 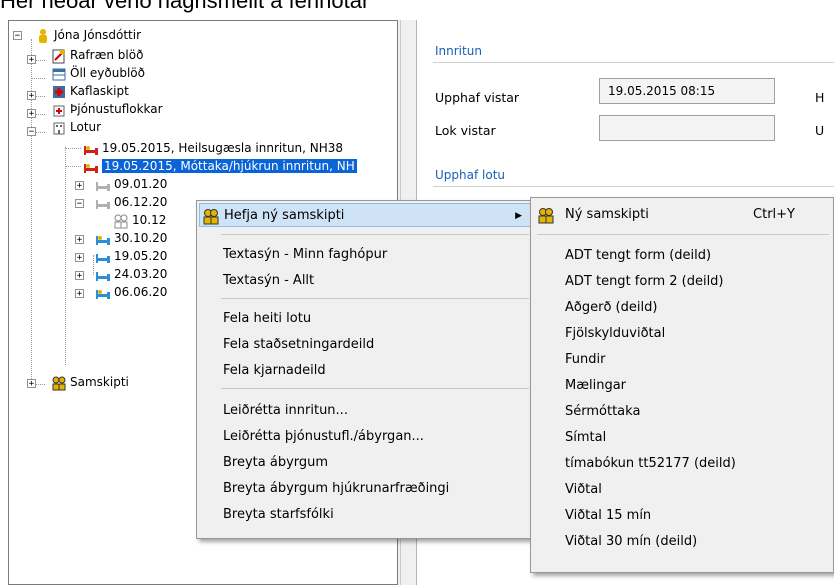 What do you see at coordinates (90, 382) in the screenshot?
I see `tree-item-samskipti: Samskipti` at bounding box center [90, 382].